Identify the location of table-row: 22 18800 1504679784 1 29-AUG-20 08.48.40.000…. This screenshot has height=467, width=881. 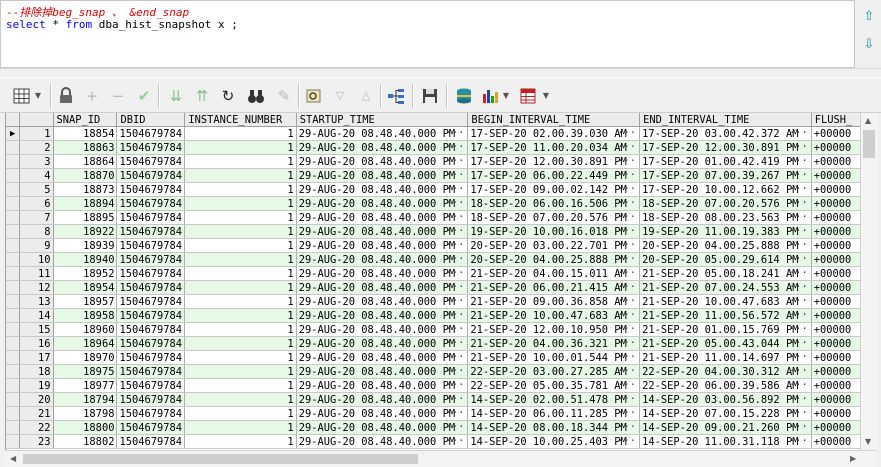
(433, 427).